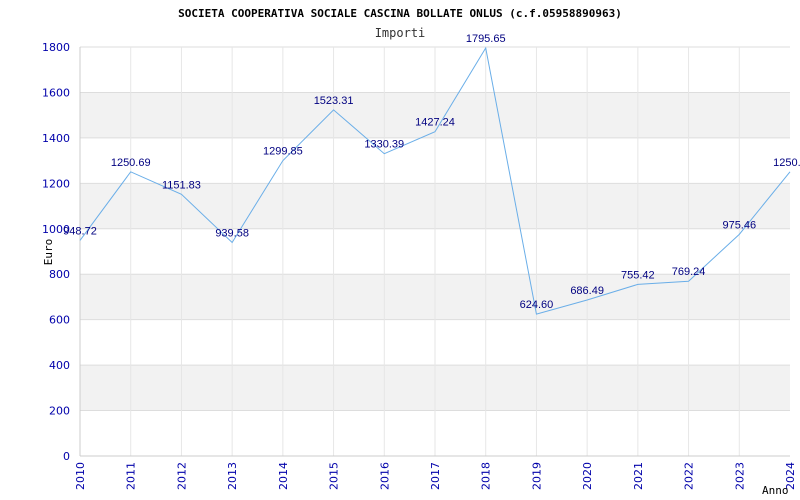 The image size is (800, 500). I want to click on data-label: 1795.65, so click(486, 39).